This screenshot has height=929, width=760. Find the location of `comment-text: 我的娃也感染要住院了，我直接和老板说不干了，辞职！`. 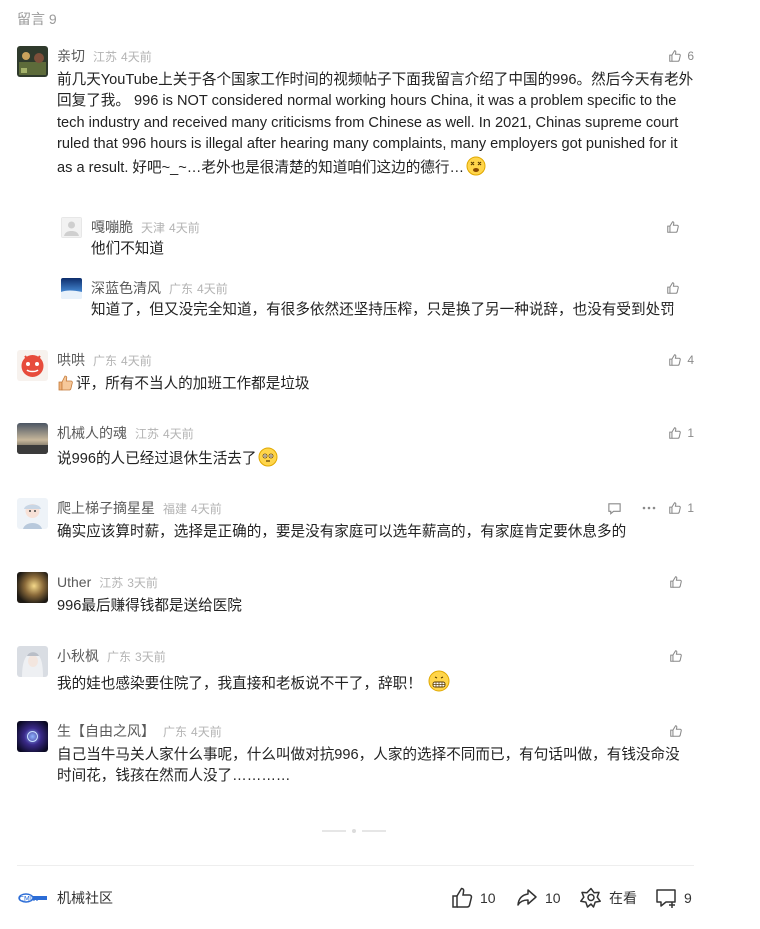

comment-text: 我的娃也感染要住院了，我直接和老板说不干了，辞职！ is located at coordinates (375, 684).